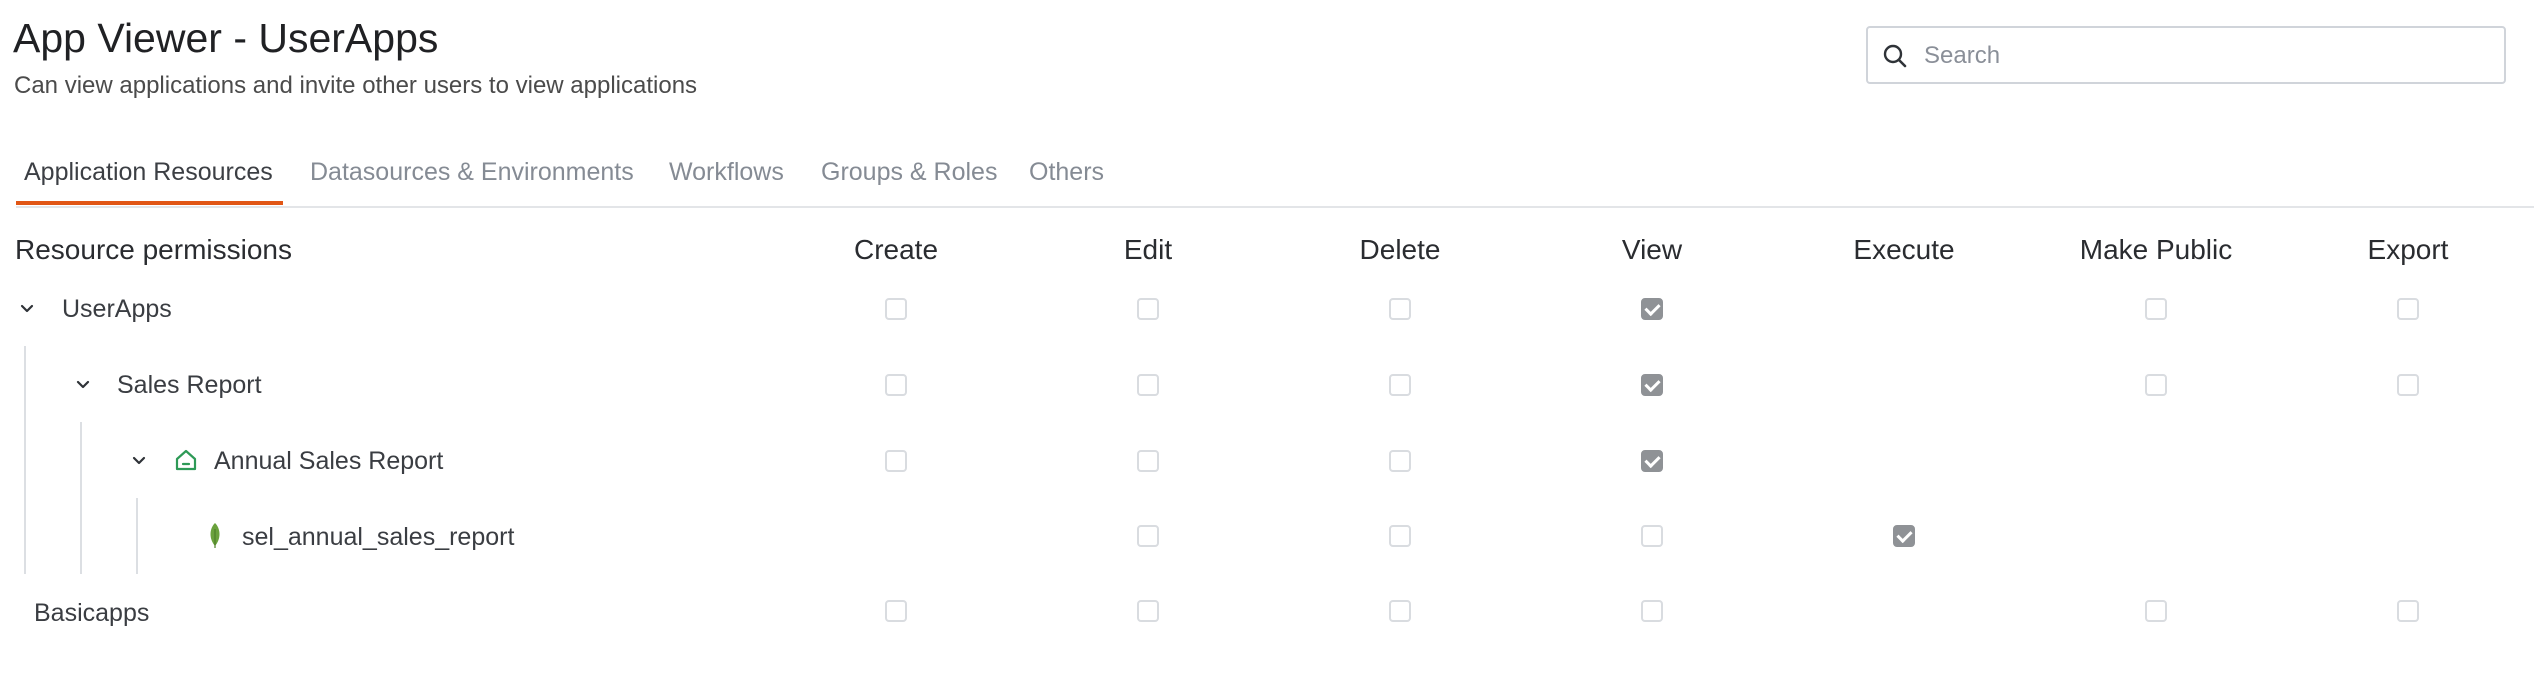 Image resolution: width=2534 pixels, height=678 pixels. I want to click on tab-workflows: Workflows, so click(726, 173).